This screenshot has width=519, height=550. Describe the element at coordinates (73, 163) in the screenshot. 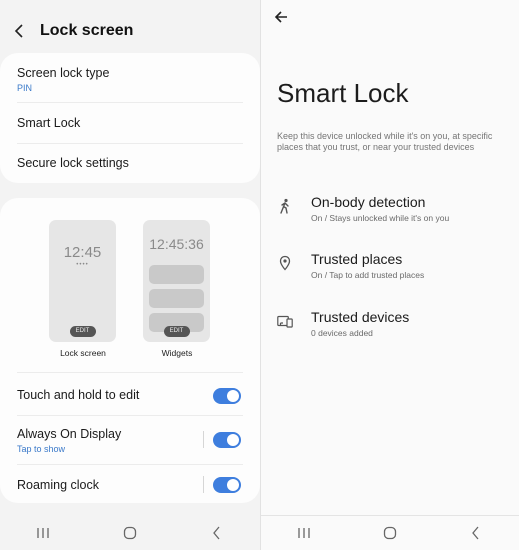

I see `secure-lock-settings-title: Secure lock settings` at that location.